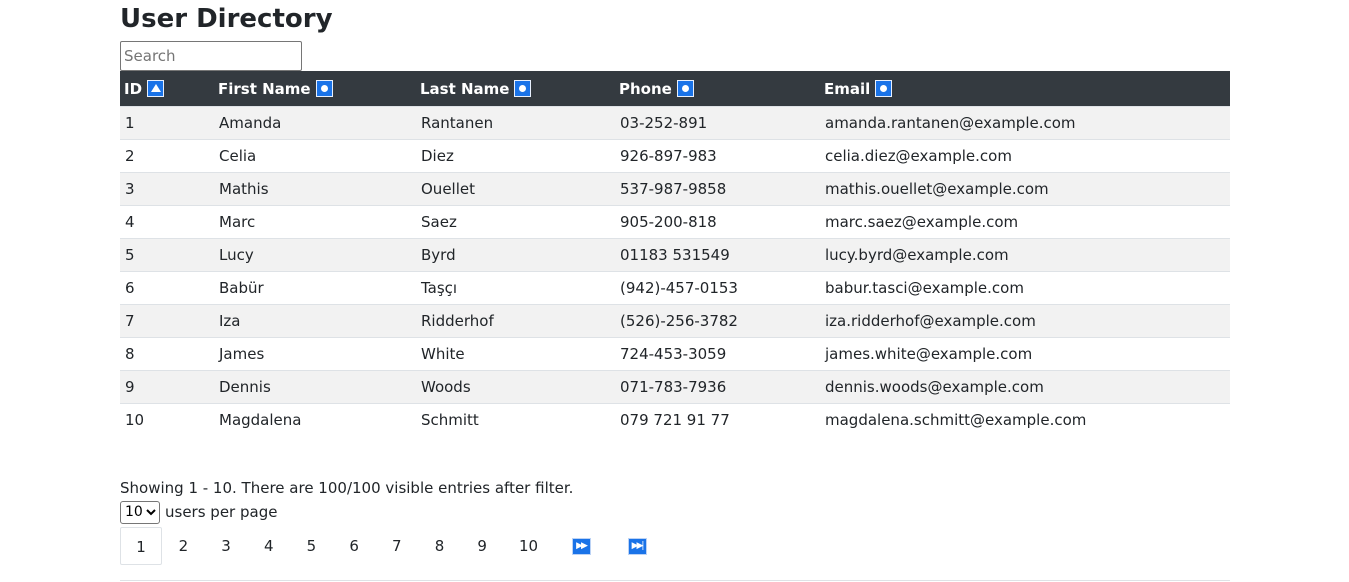 This screenshot has width=1349, height=582. What do you see at coordinates (167, 354) in the screenshot?
I see `cell-id: 8` at bounding box center [167, 354].